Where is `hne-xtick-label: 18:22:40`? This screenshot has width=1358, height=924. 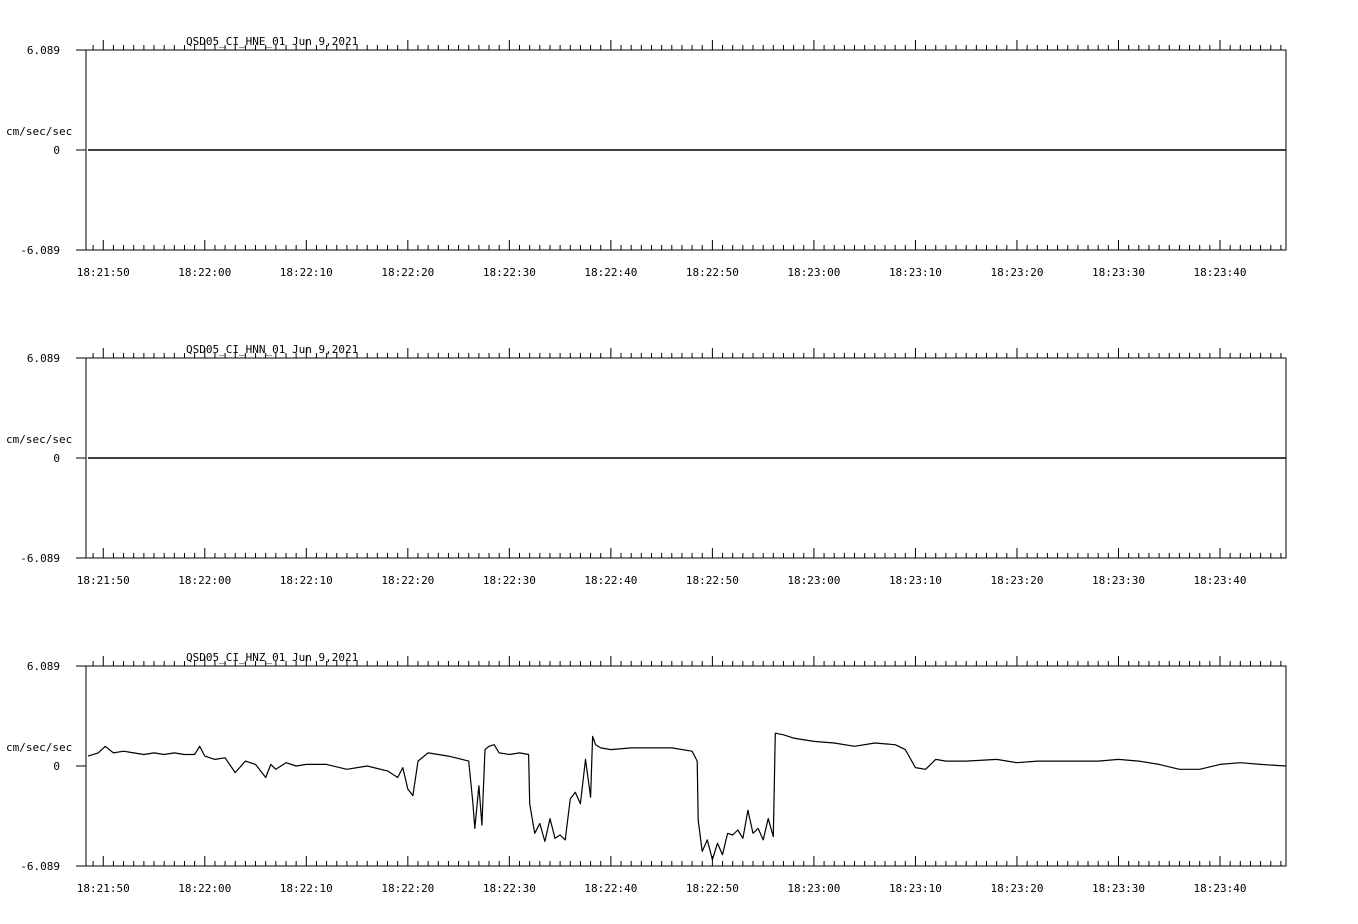 hne-xtick-label: 18:22:40 is located at coordinates (610, 272).